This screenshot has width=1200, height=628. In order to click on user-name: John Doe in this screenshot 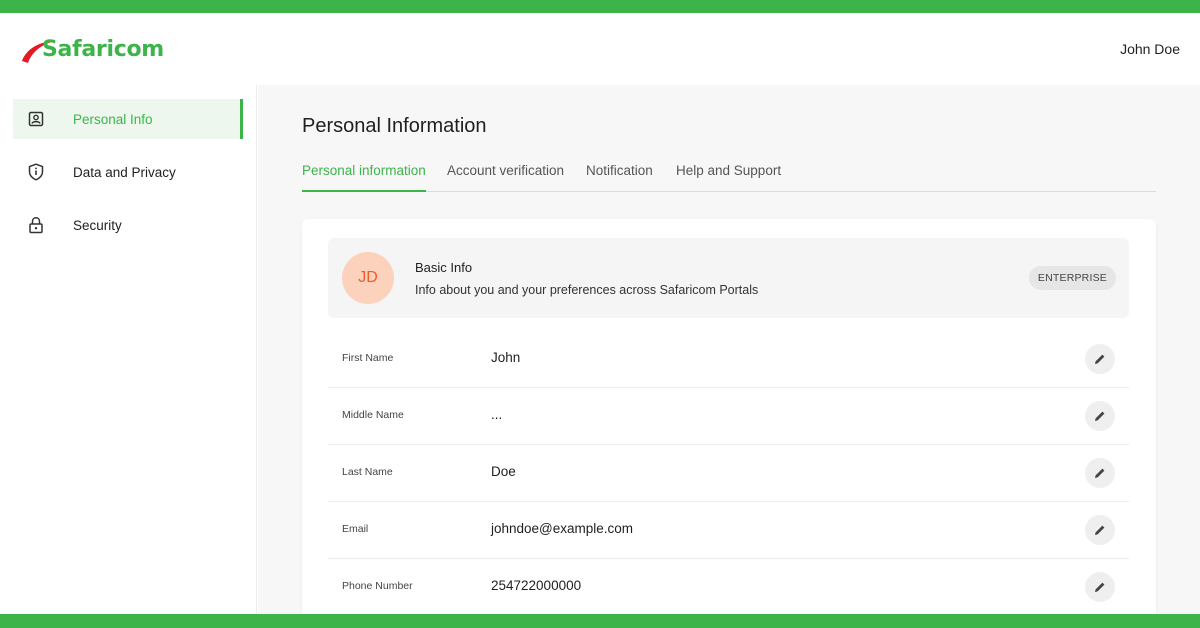, I will do `click(1150, 49)`.